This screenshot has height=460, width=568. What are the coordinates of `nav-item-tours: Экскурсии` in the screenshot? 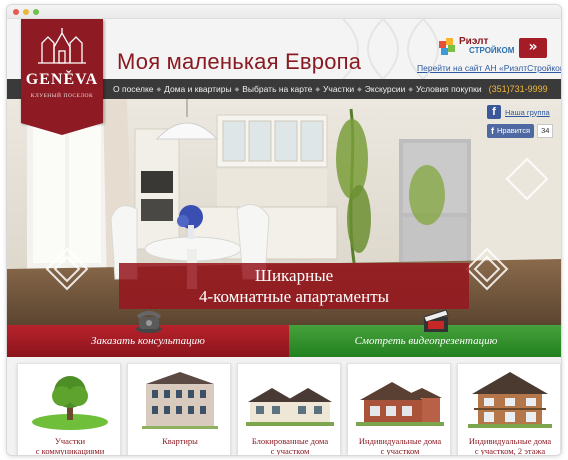 It's located at (385, 89).